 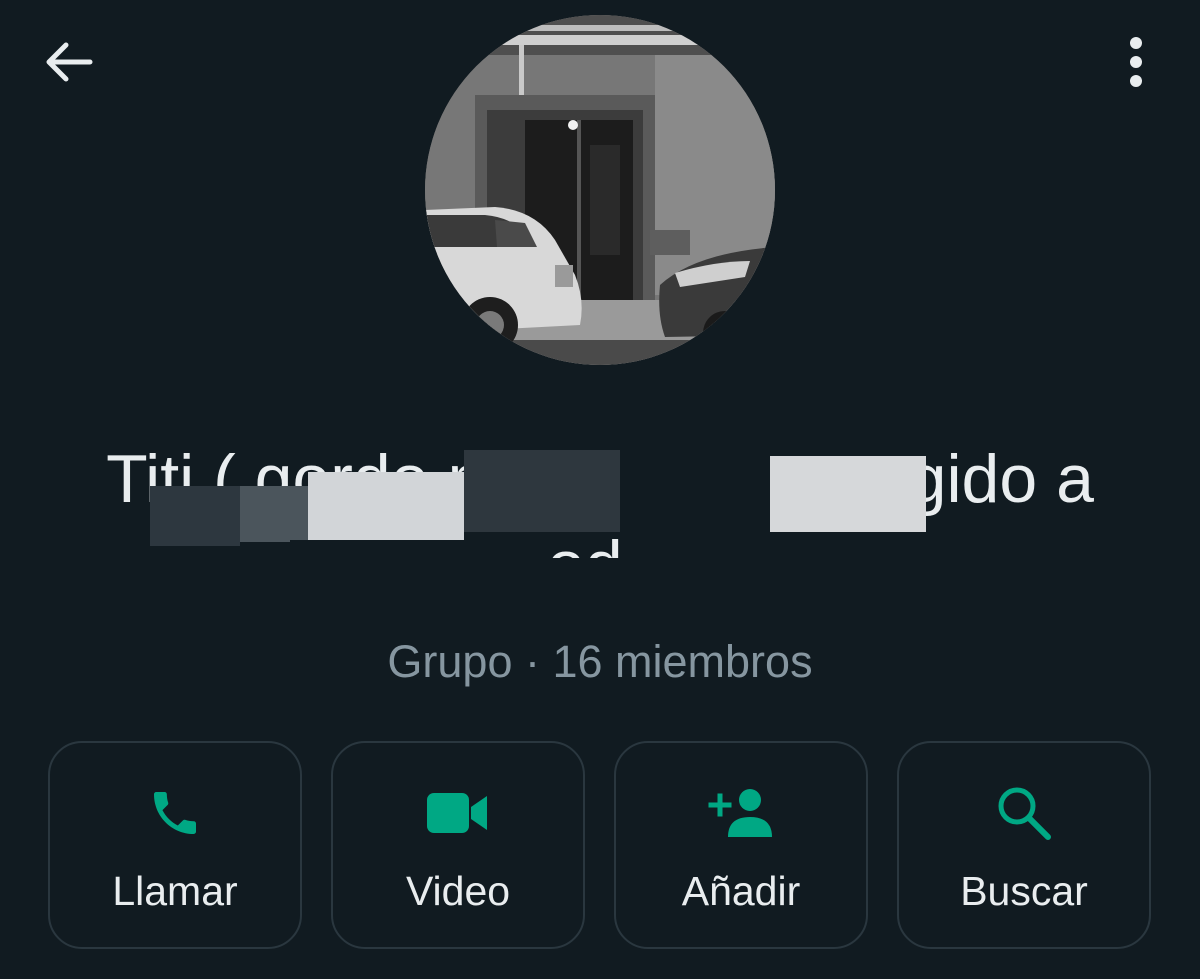 What do you see at coordinates (741, 891) in the screenshot?
I see `add-label: Añadir` at bounding box center [741, 891].